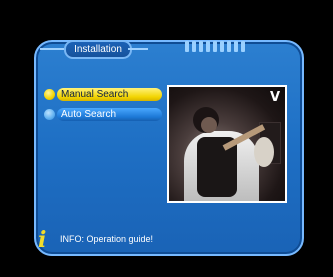 This screenshot has width=333, height=277. I want to click on performer-face, so click(209, 125).